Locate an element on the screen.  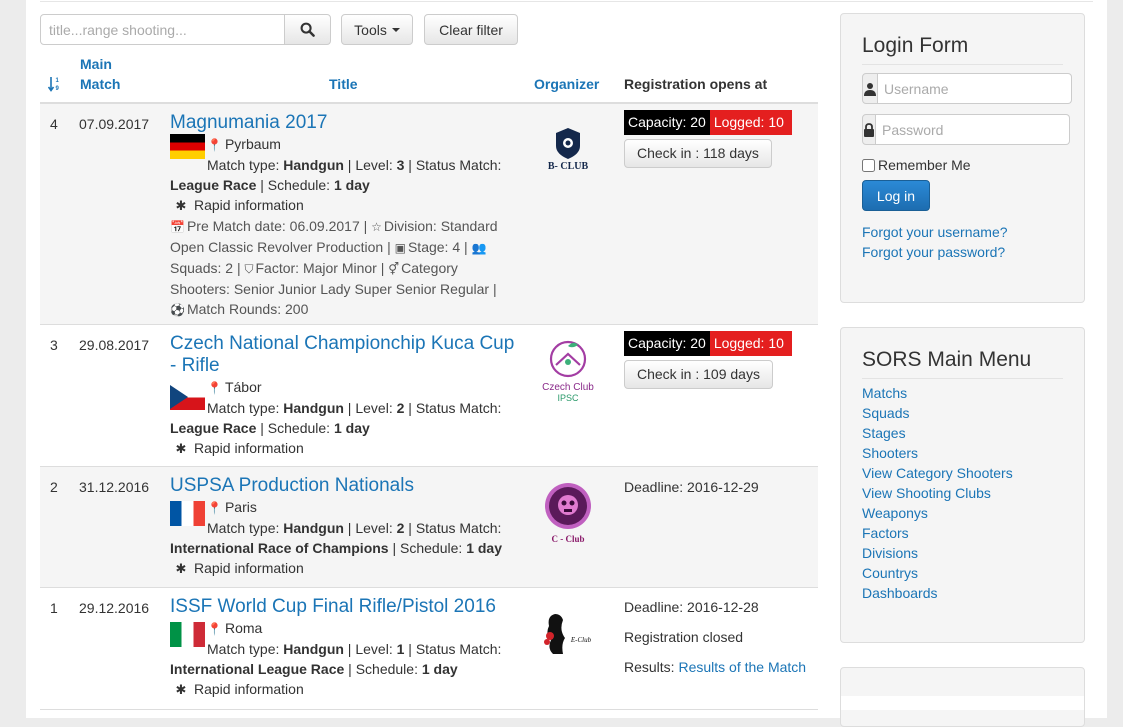
title-header: Title is located at coordinates (343, 84).